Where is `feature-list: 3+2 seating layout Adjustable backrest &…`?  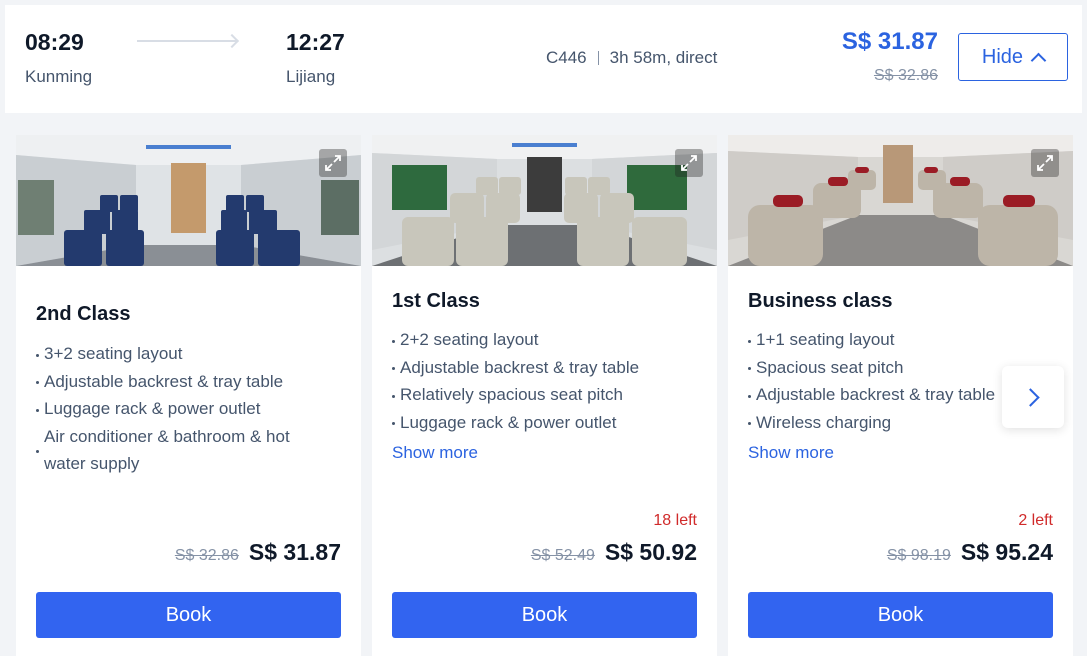 feature-list: 3+2 seating layout Adjustable backrest &… is located at coordinates (186, 409).